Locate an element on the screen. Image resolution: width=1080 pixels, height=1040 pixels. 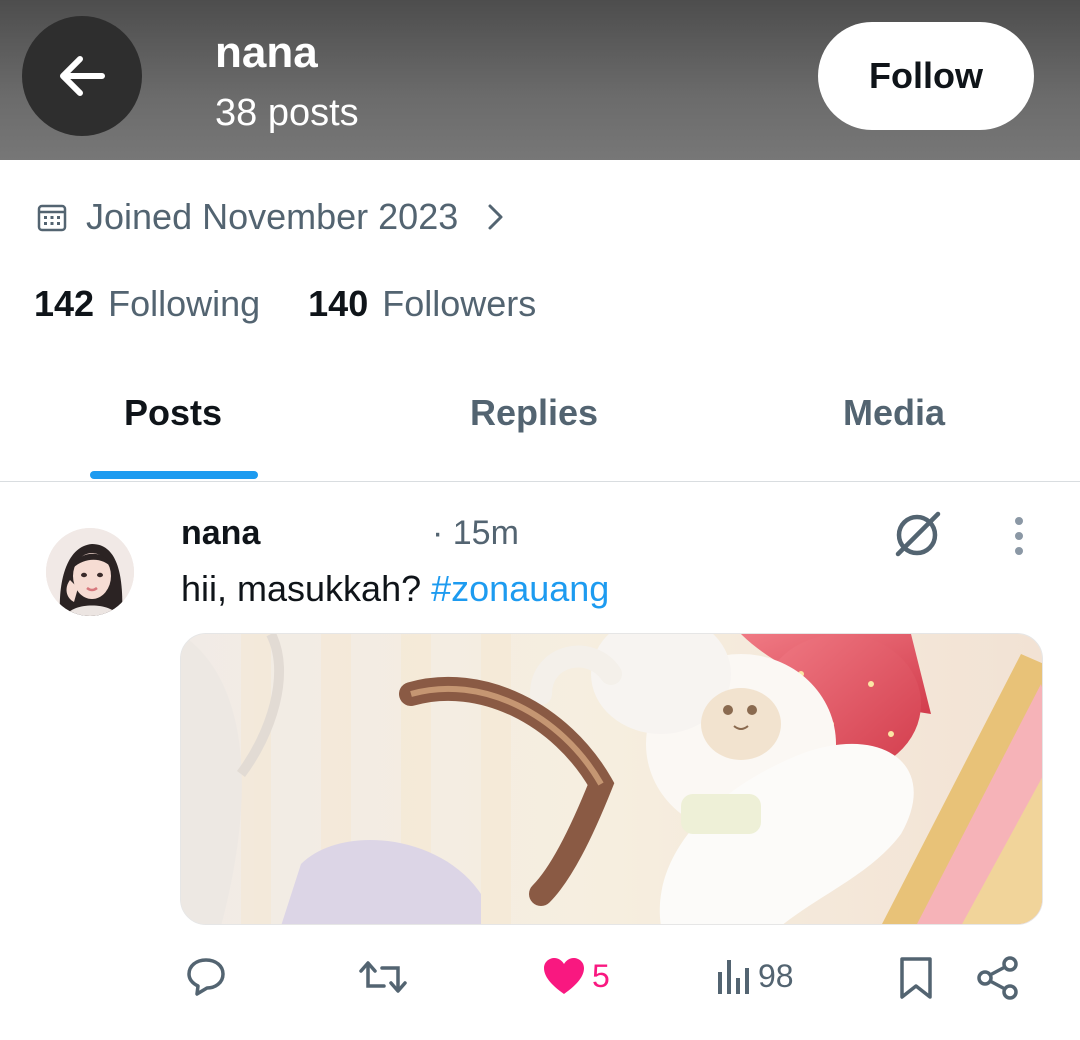
reply-icon is located at coordinates (206, 977).